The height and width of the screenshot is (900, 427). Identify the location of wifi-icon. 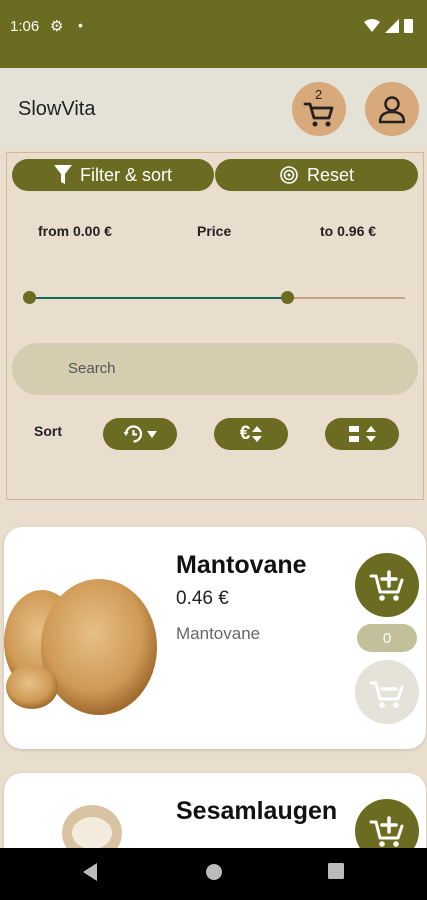
(372, 25).